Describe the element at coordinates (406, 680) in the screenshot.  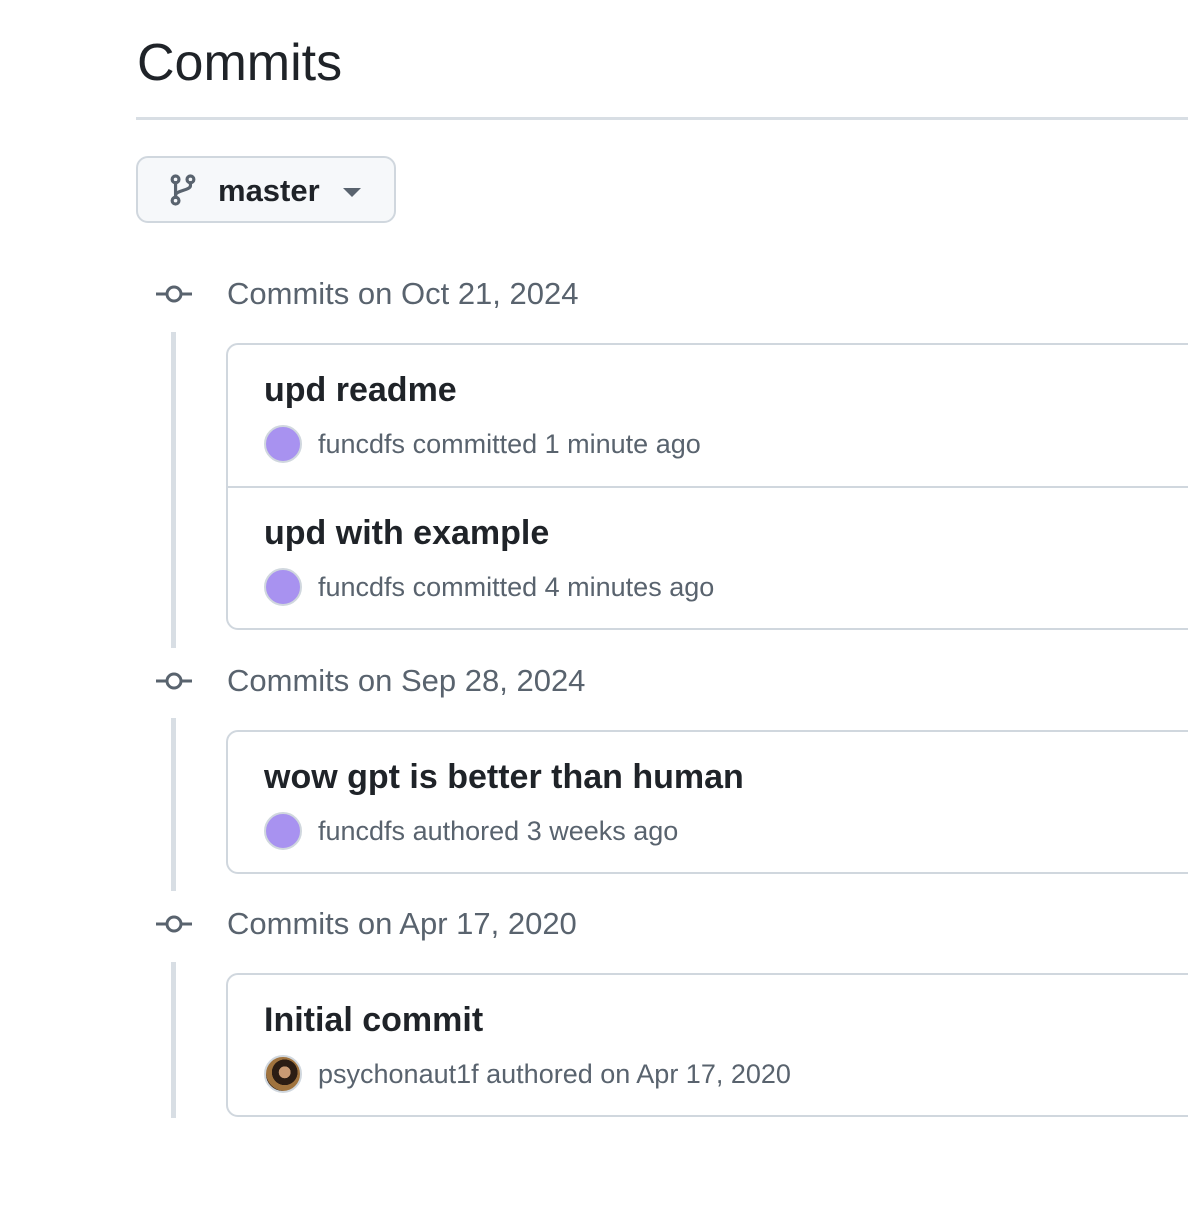
I see `commit-group-date: Commits on Sep 28, 2024` at that location.